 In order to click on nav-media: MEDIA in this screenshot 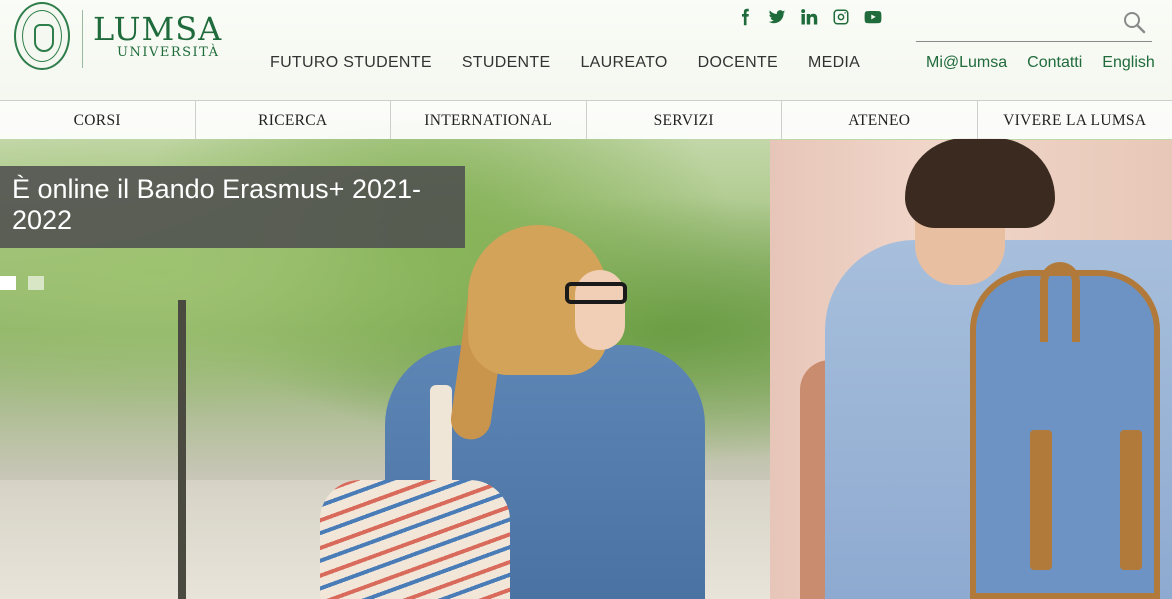, I will do `click(834, 63)`.